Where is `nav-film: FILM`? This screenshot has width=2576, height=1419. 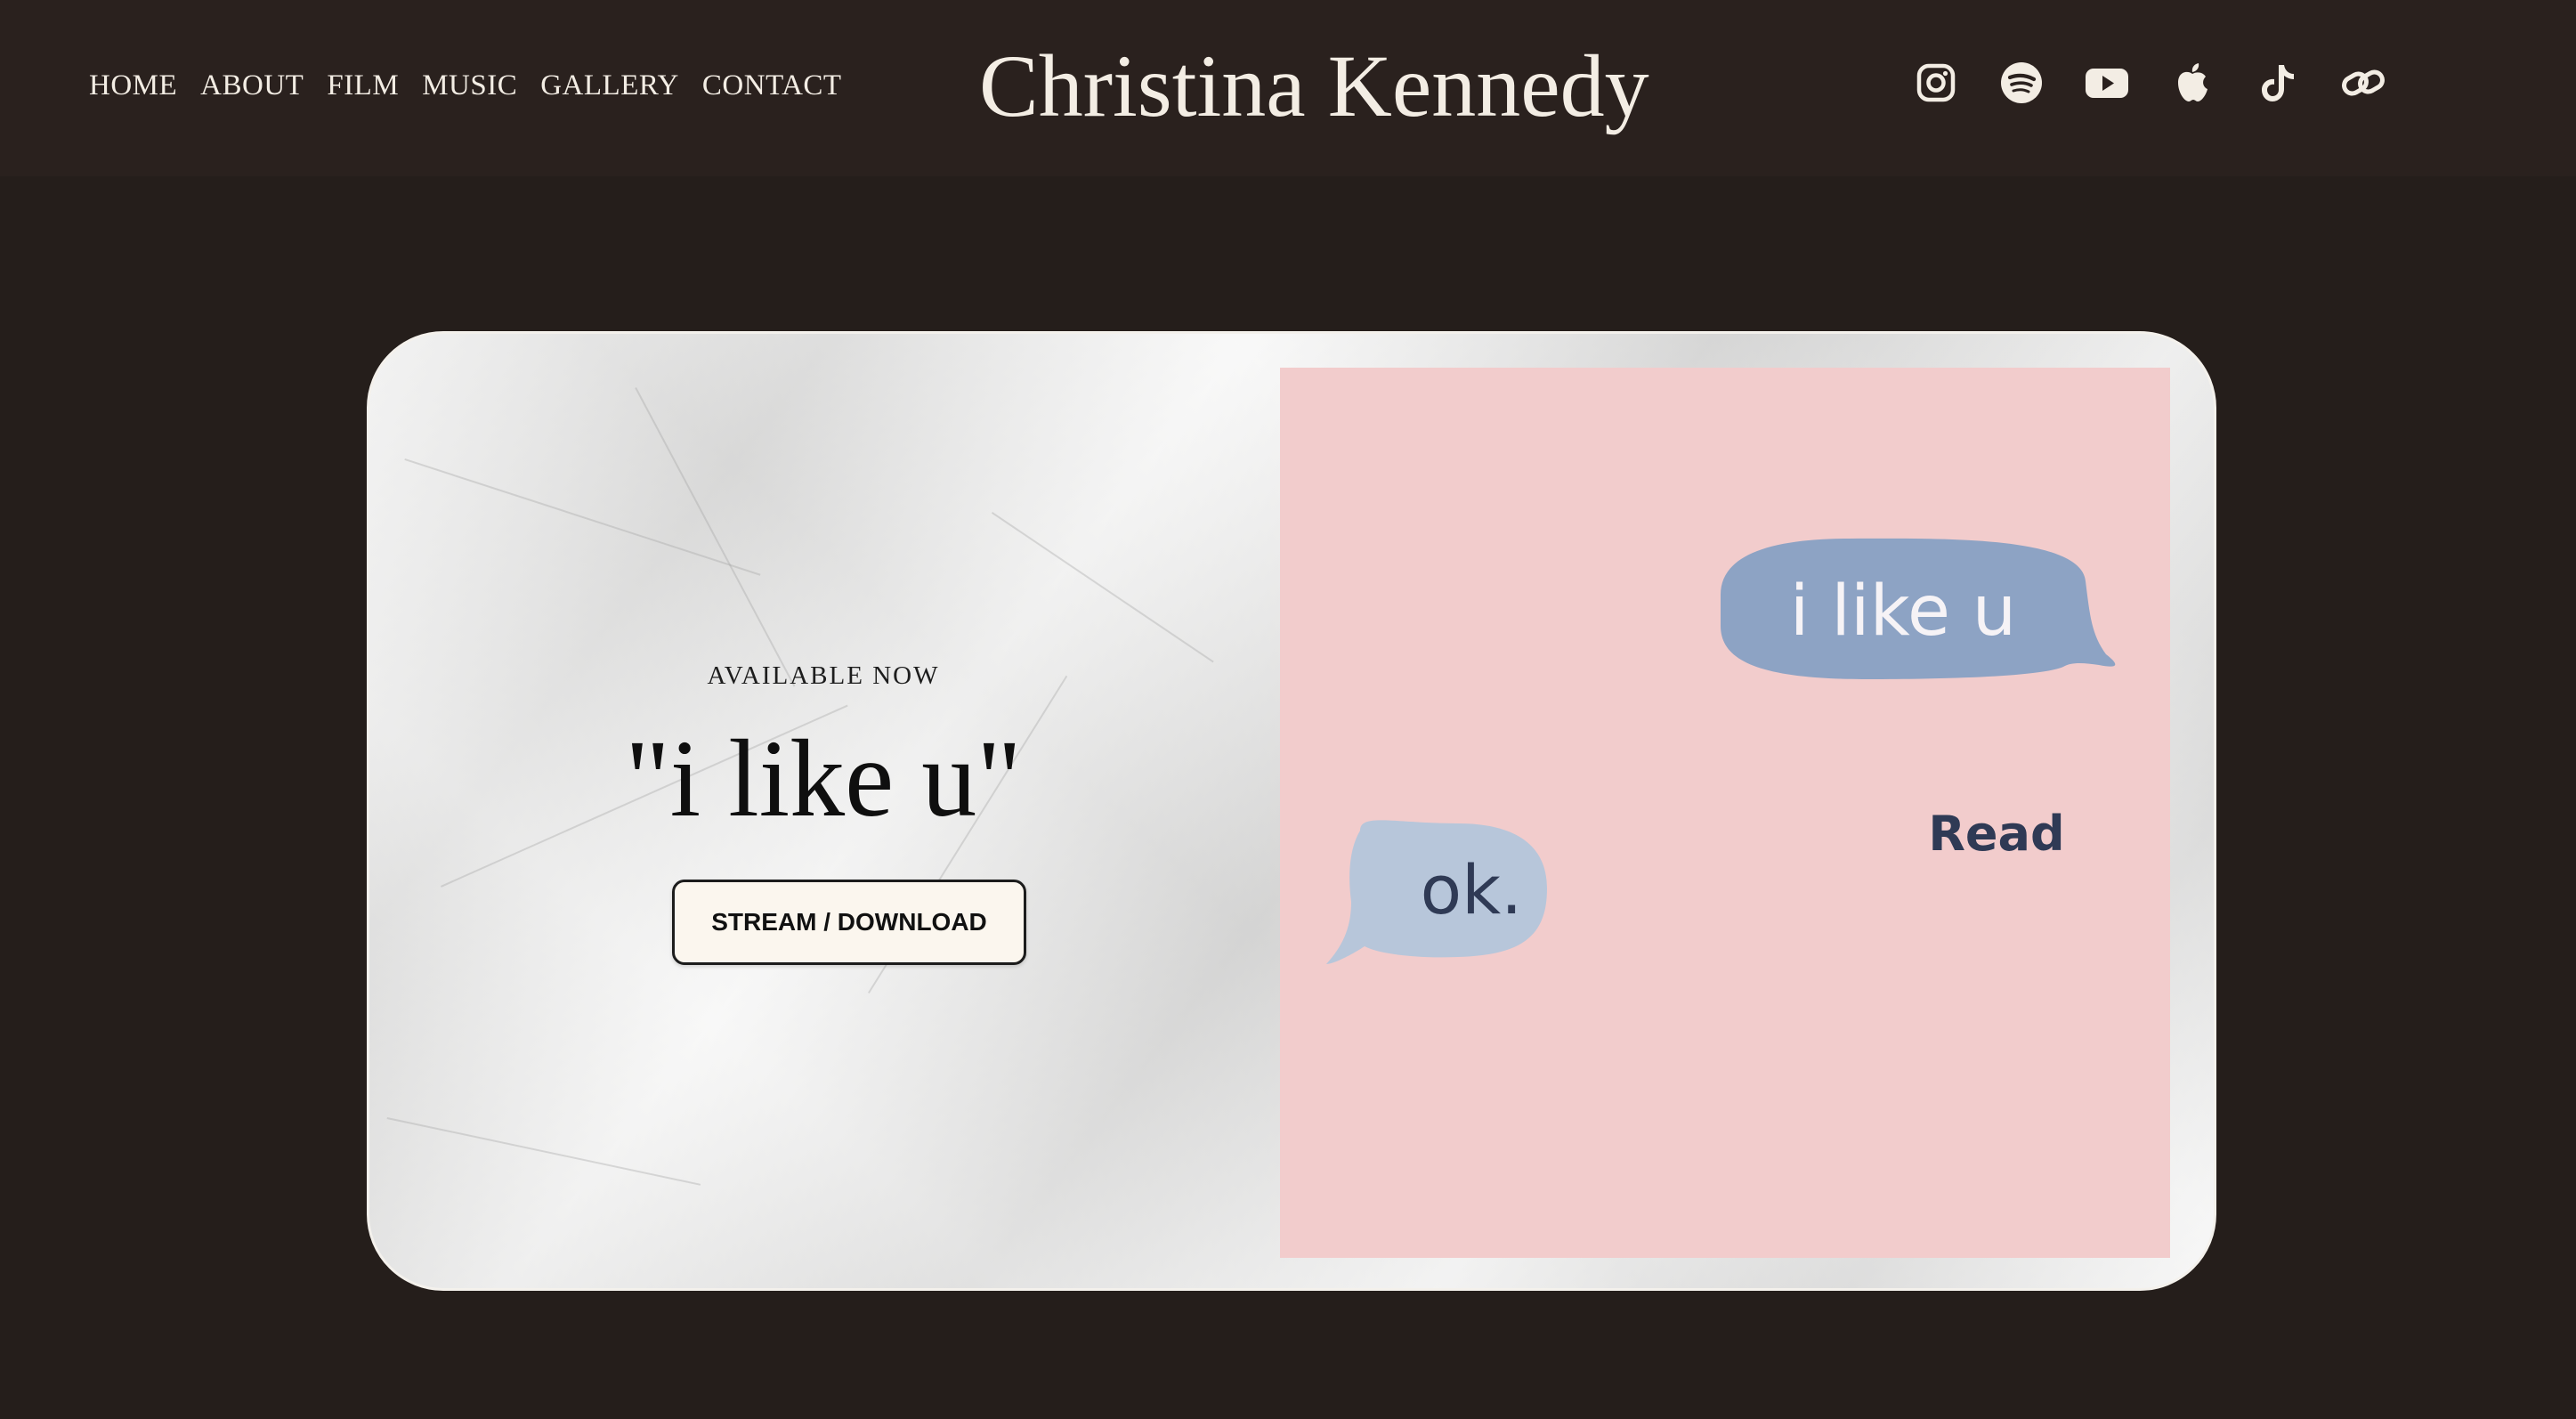 nav-film: FILM is located at coordinates (363, 85).